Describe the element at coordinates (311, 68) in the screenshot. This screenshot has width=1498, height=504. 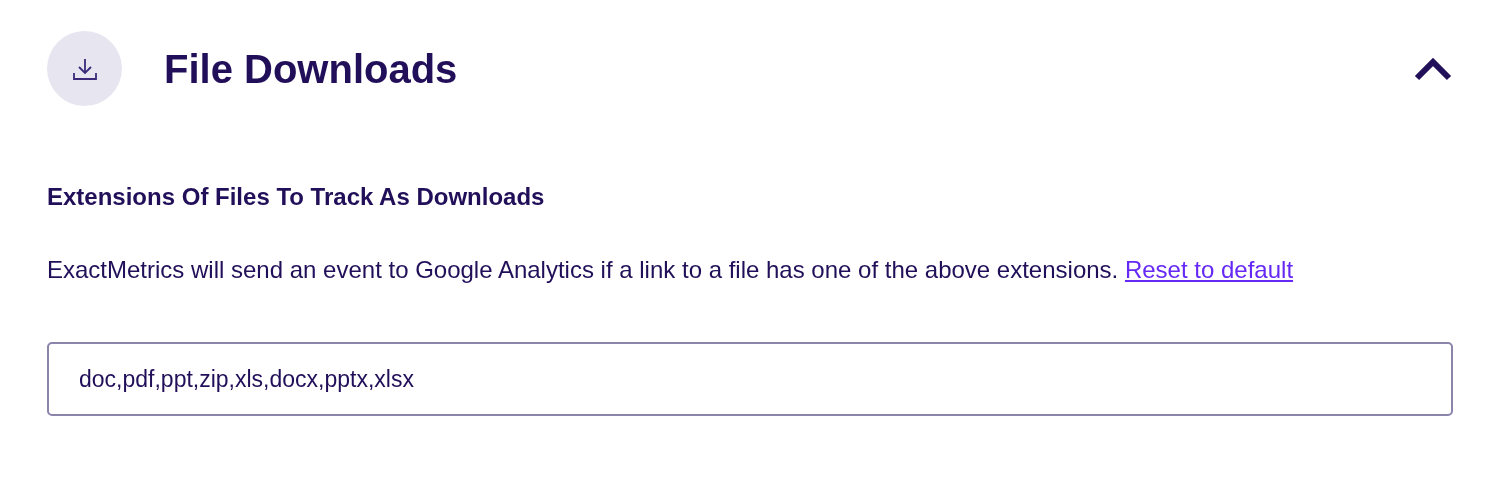
I see `section-title: File Downloads` at that location.